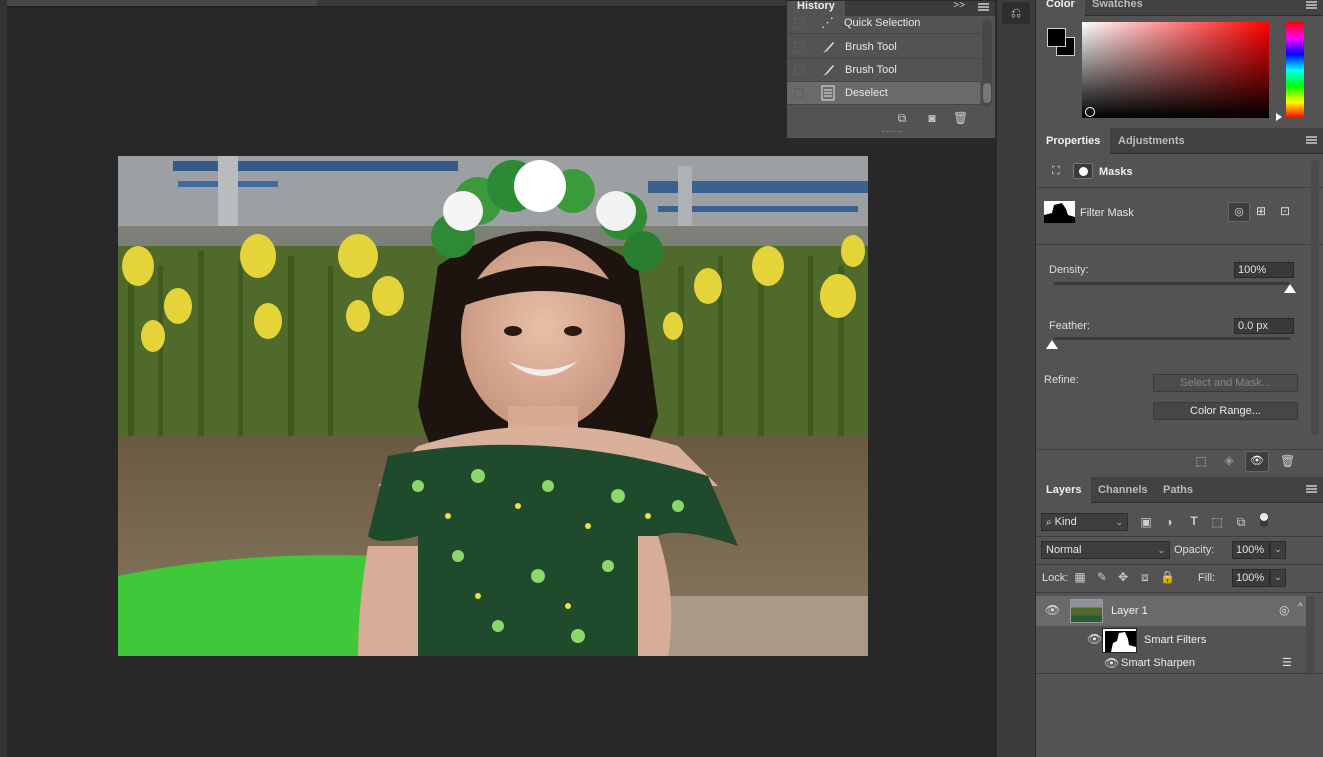  What do you see at coordinates (1083, 171) in the screenshot?
I see `mask-icon` at bounding box center [1083, 171].